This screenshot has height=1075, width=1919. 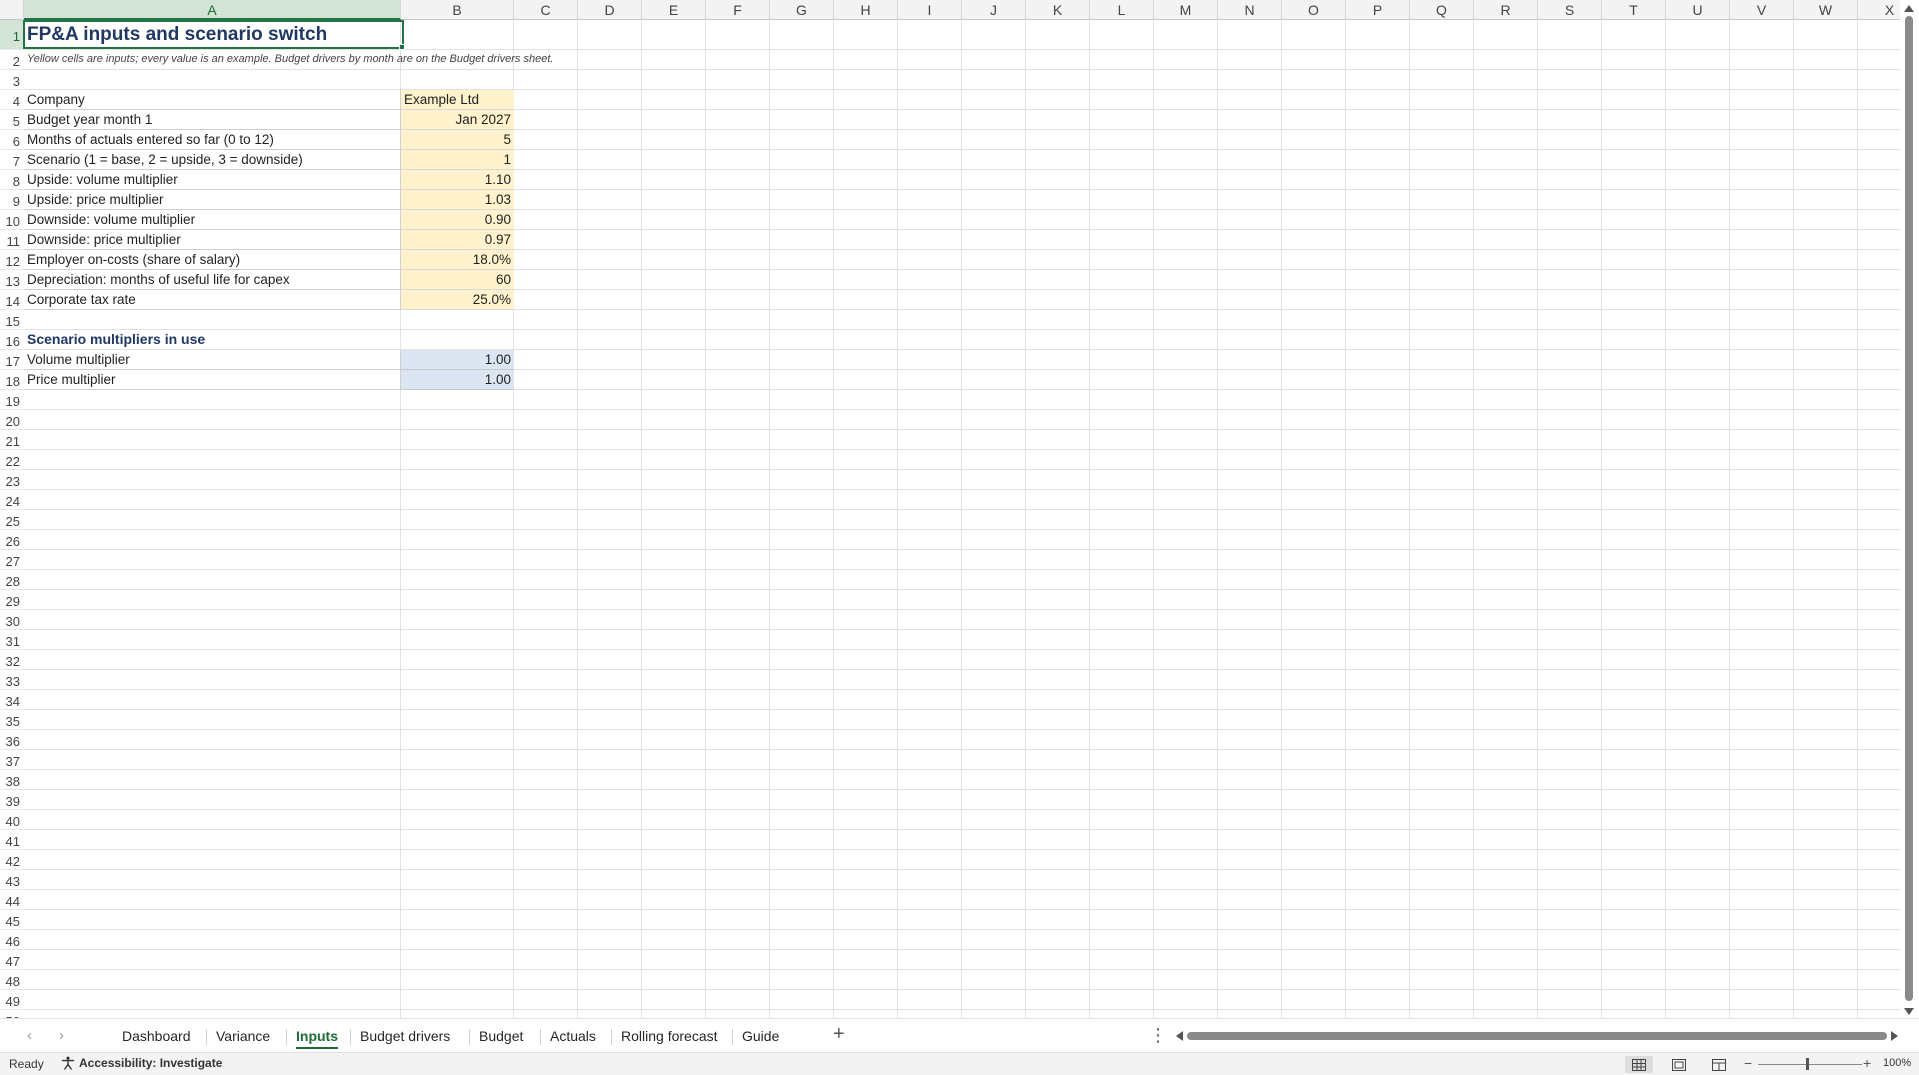 What do you see at coordinates (12, 600) in the screenshot?
I see `row-header: 29` at bounding box center [12, 600].